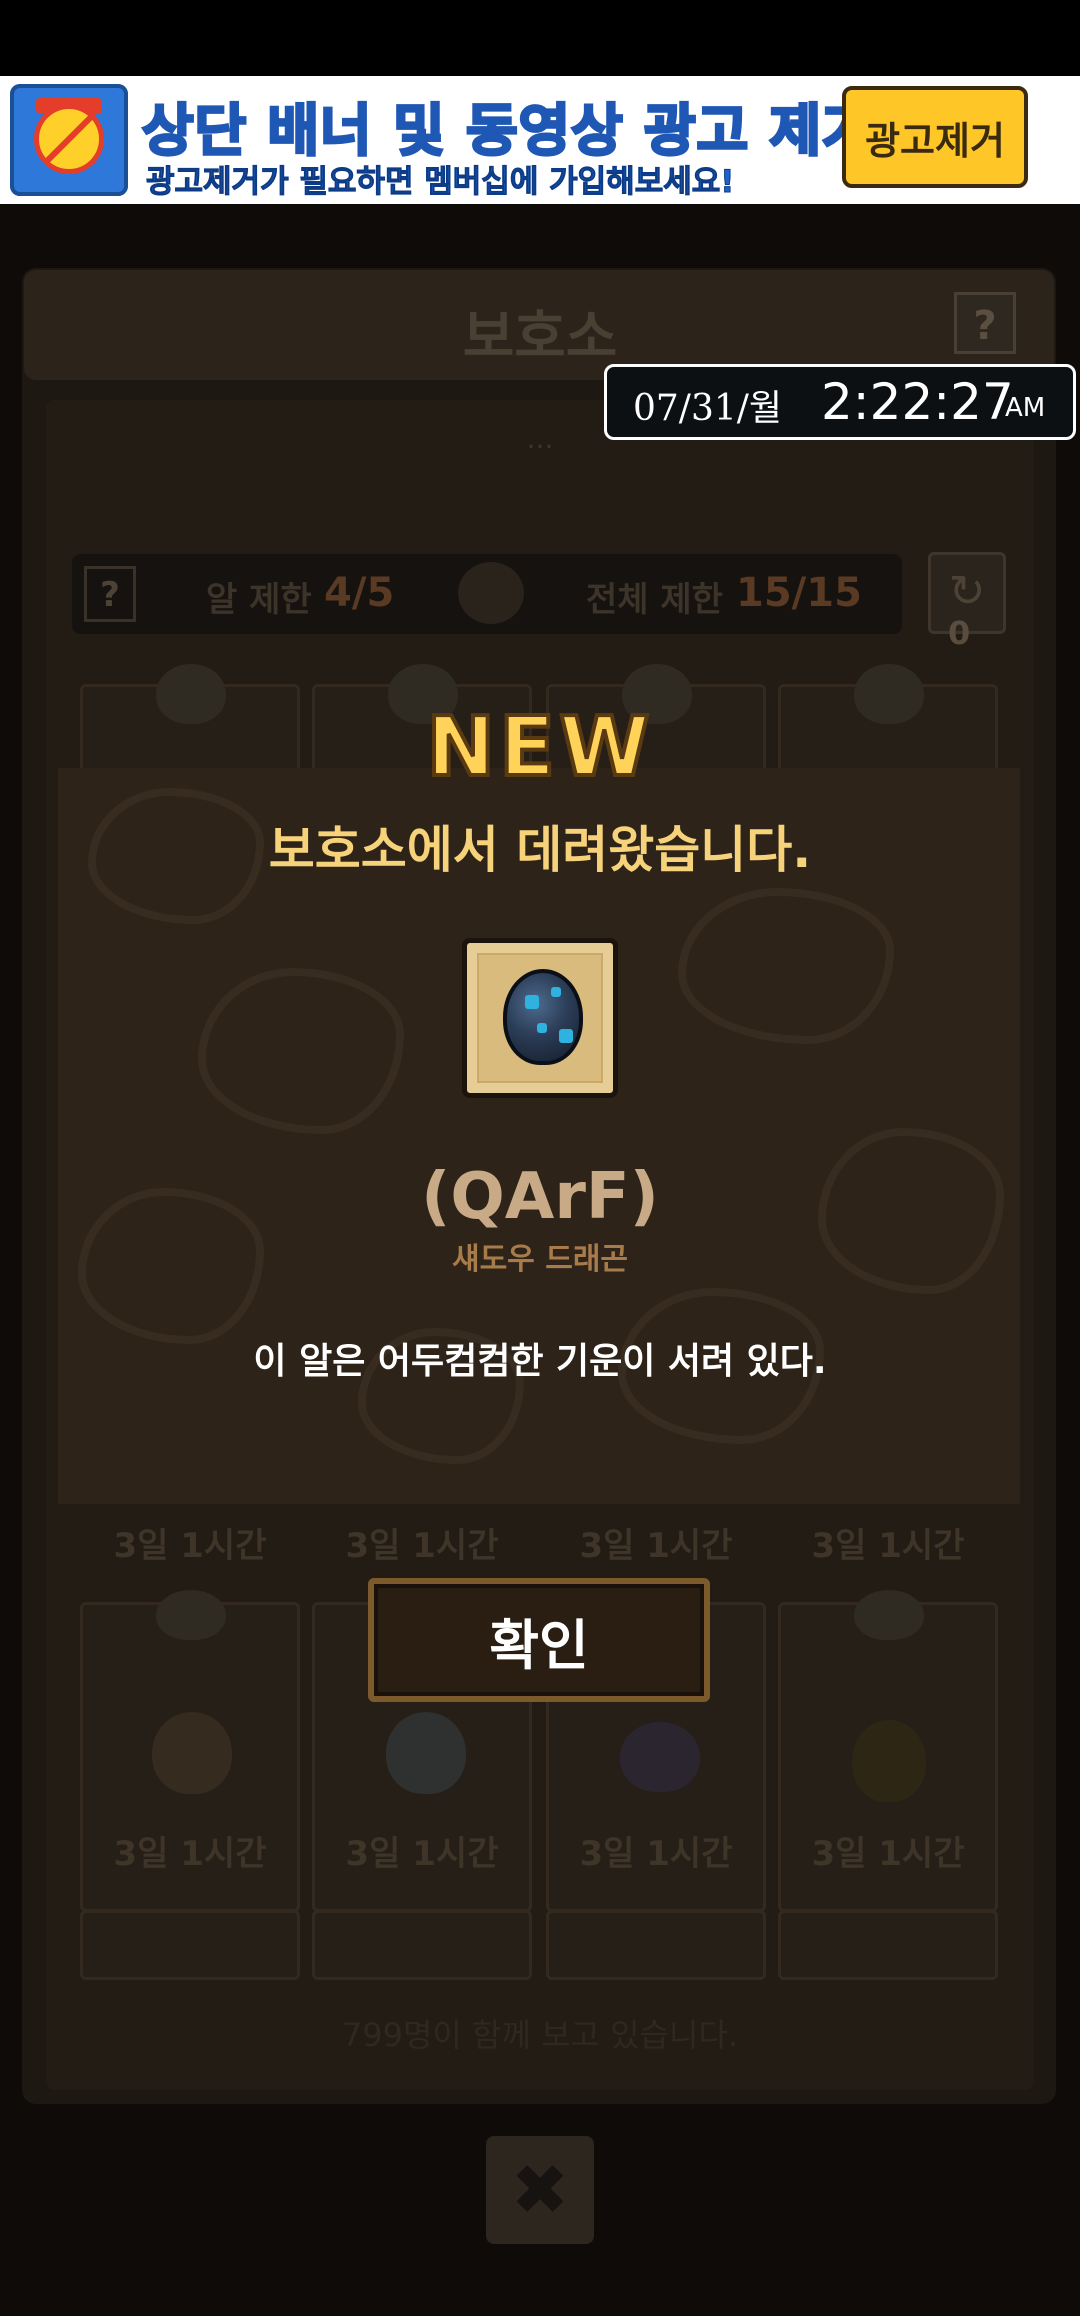 The image size is (1080, 2316). I want to click on close-button: ✖, so click(540, 2190).